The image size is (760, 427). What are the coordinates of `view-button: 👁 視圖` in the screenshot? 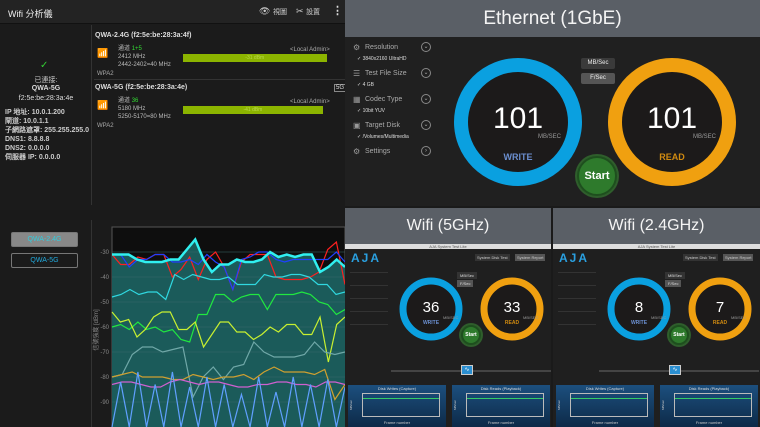 It's located at (273, 11).